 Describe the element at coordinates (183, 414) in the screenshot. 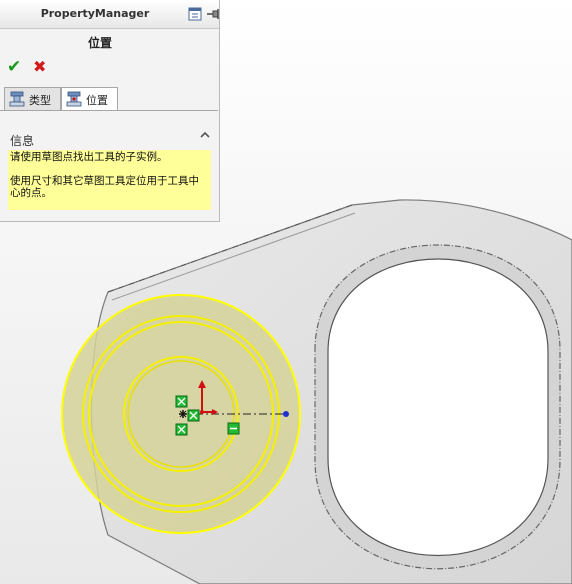

I see `sketch-origin-icon` at that location.